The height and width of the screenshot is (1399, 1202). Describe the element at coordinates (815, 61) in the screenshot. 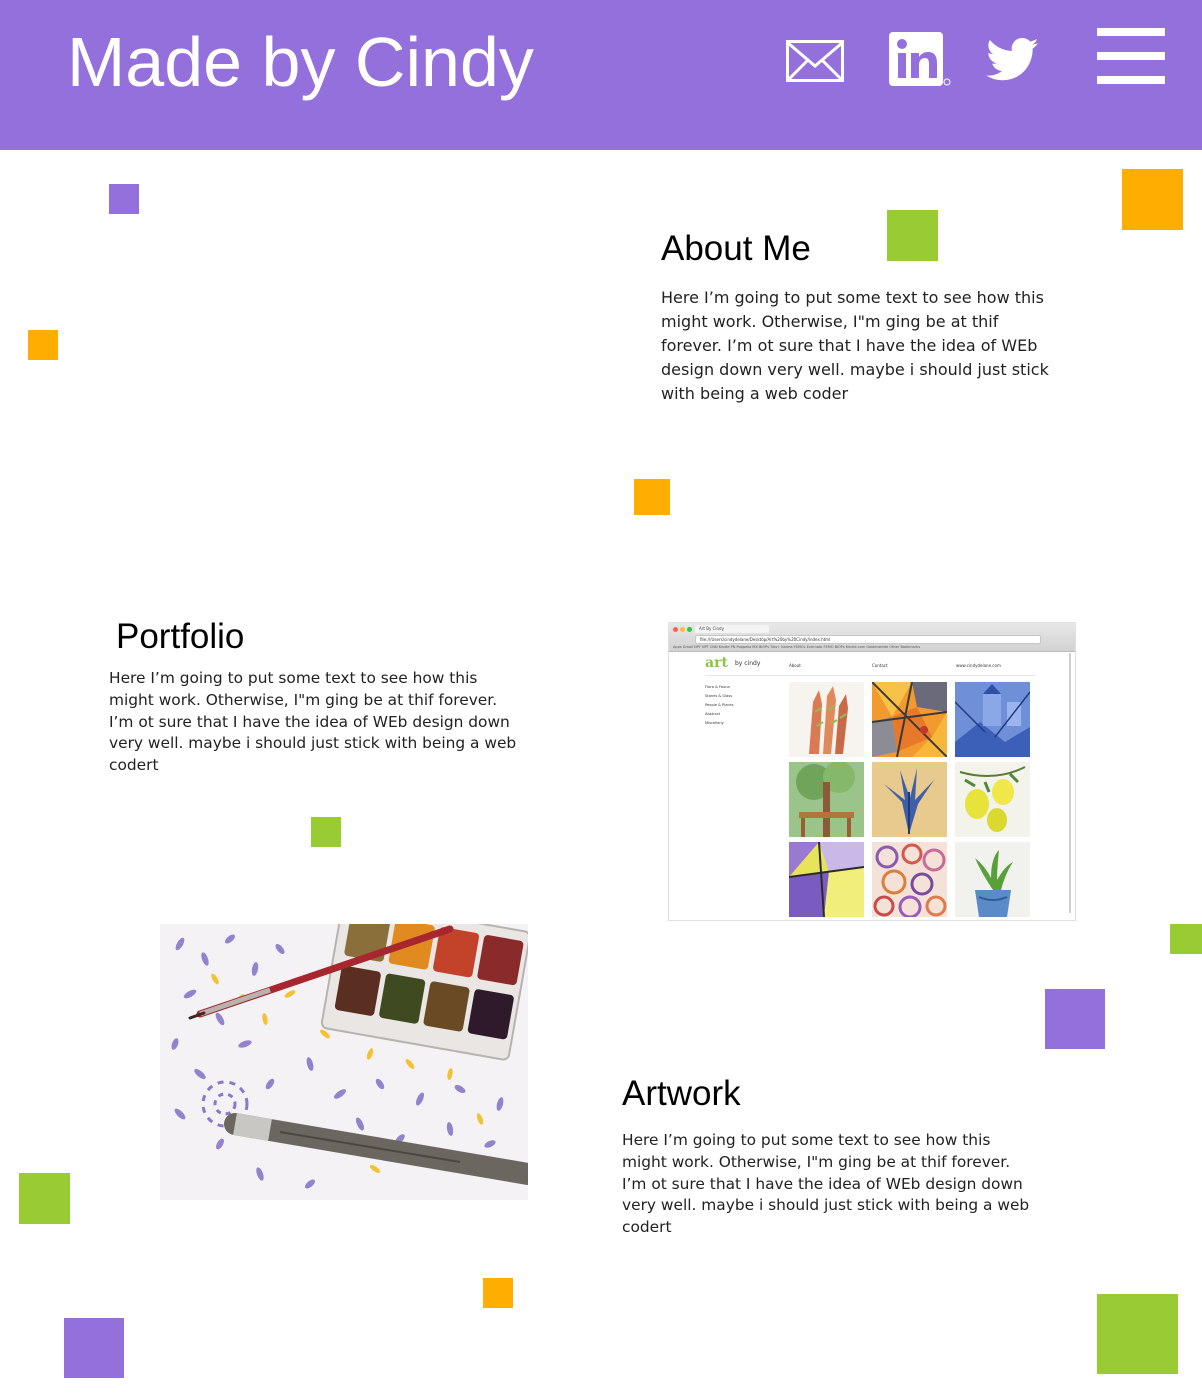

I see `mail-icon` at that location.